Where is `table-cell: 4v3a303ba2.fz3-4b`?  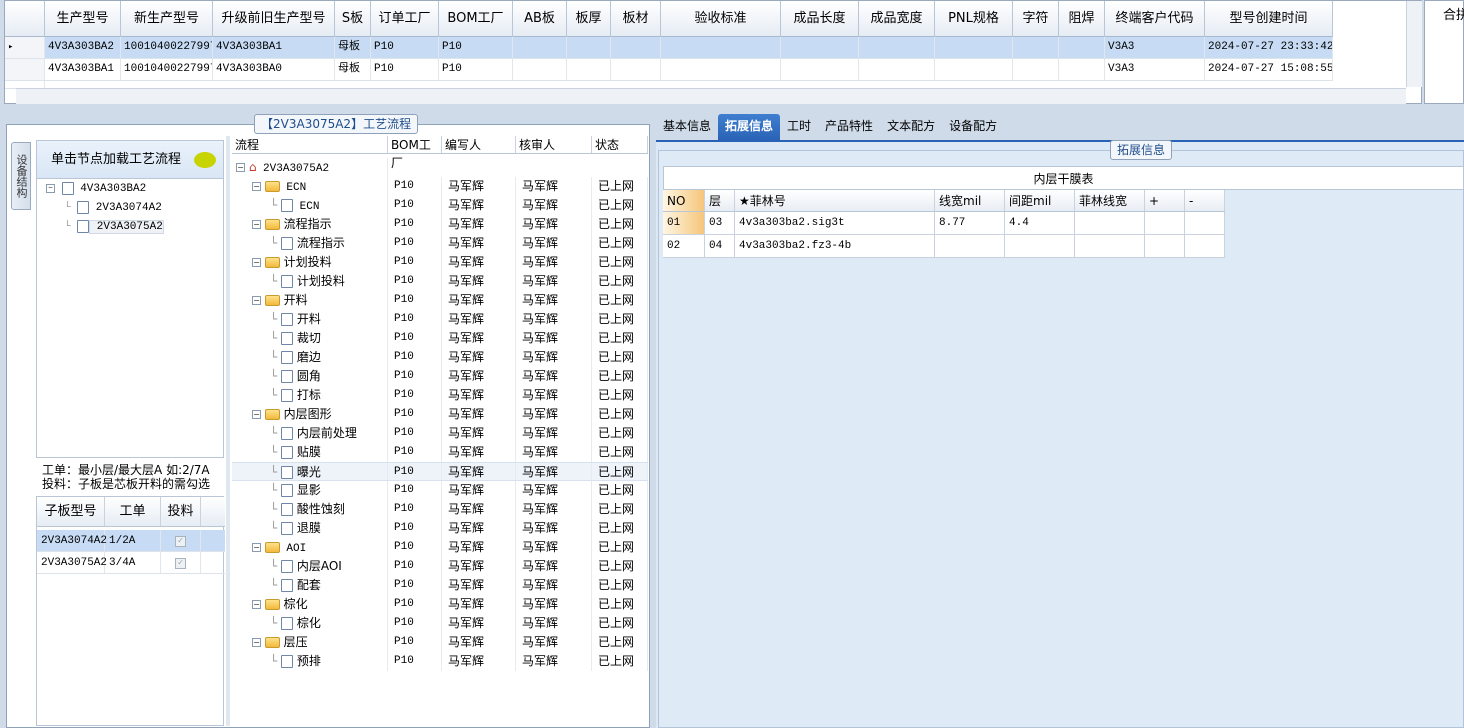 table-cell: 4v3a303ba2.fz3-4b is located at coordinates (835, 246).